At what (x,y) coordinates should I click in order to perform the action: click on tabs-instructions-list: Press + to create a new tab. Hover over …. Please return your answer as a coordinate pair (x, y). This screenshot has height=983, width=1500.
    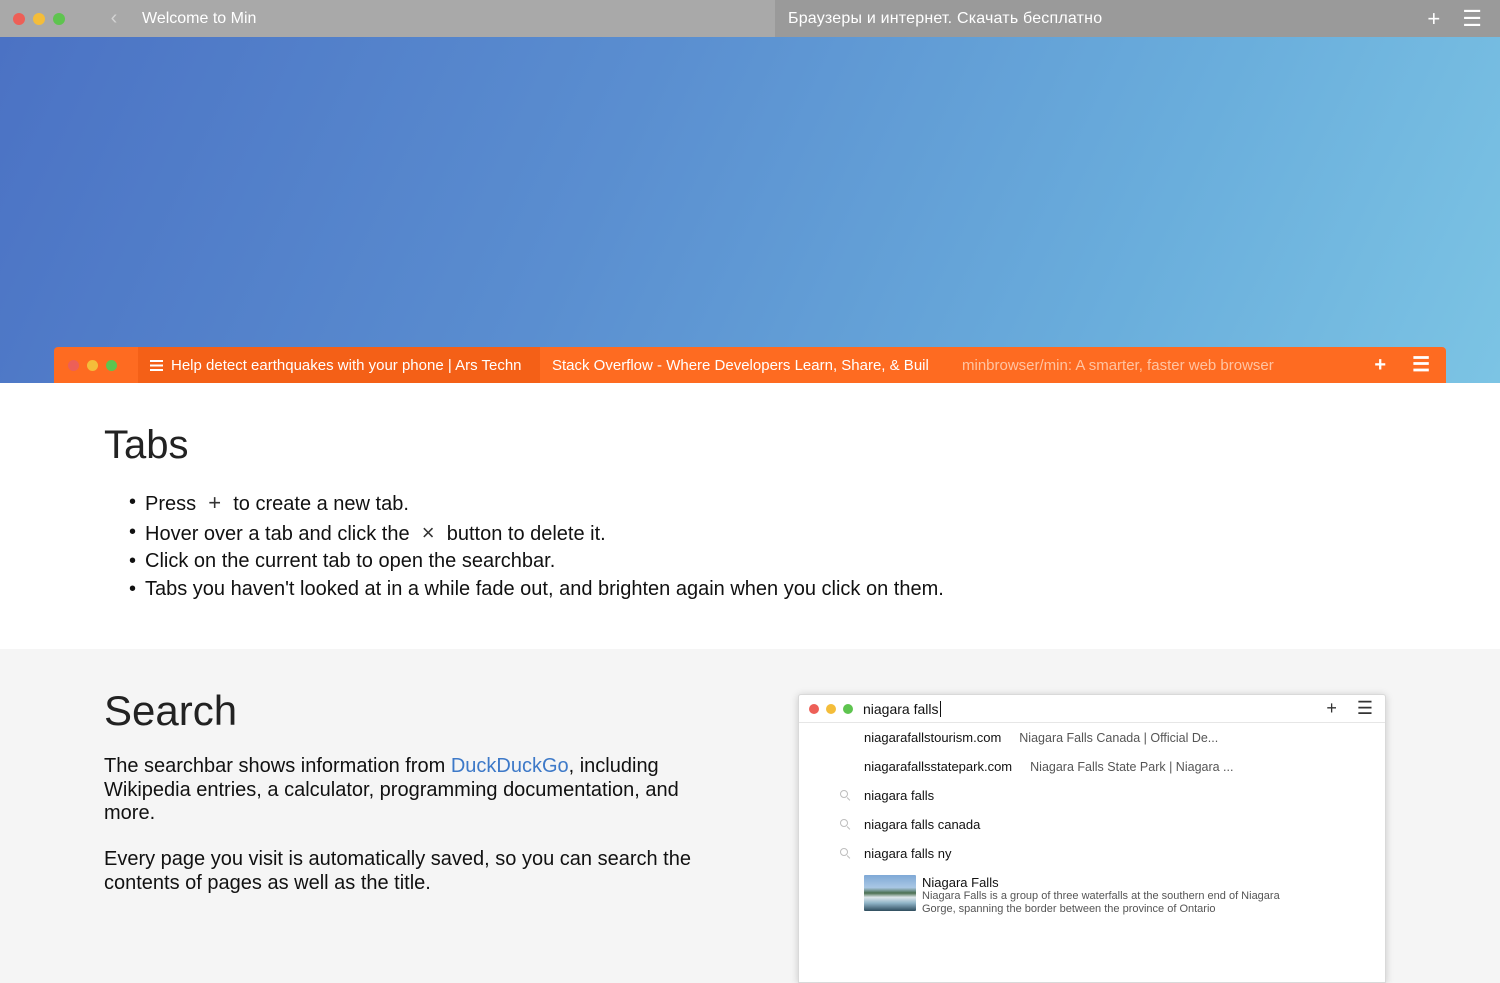
    Looking at the image, I should click on (536, 546).